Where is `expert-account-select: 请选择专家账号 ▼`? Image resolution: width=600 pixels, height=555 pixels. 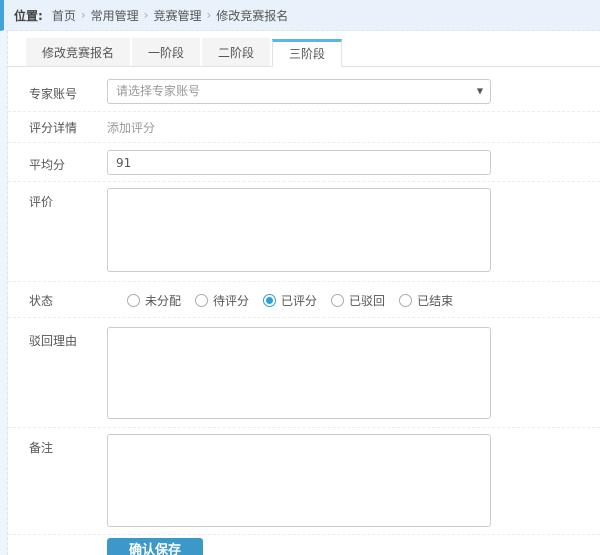
expert-account-select: 请选择专家账号 ▼ is located at coordinates (299, 91).